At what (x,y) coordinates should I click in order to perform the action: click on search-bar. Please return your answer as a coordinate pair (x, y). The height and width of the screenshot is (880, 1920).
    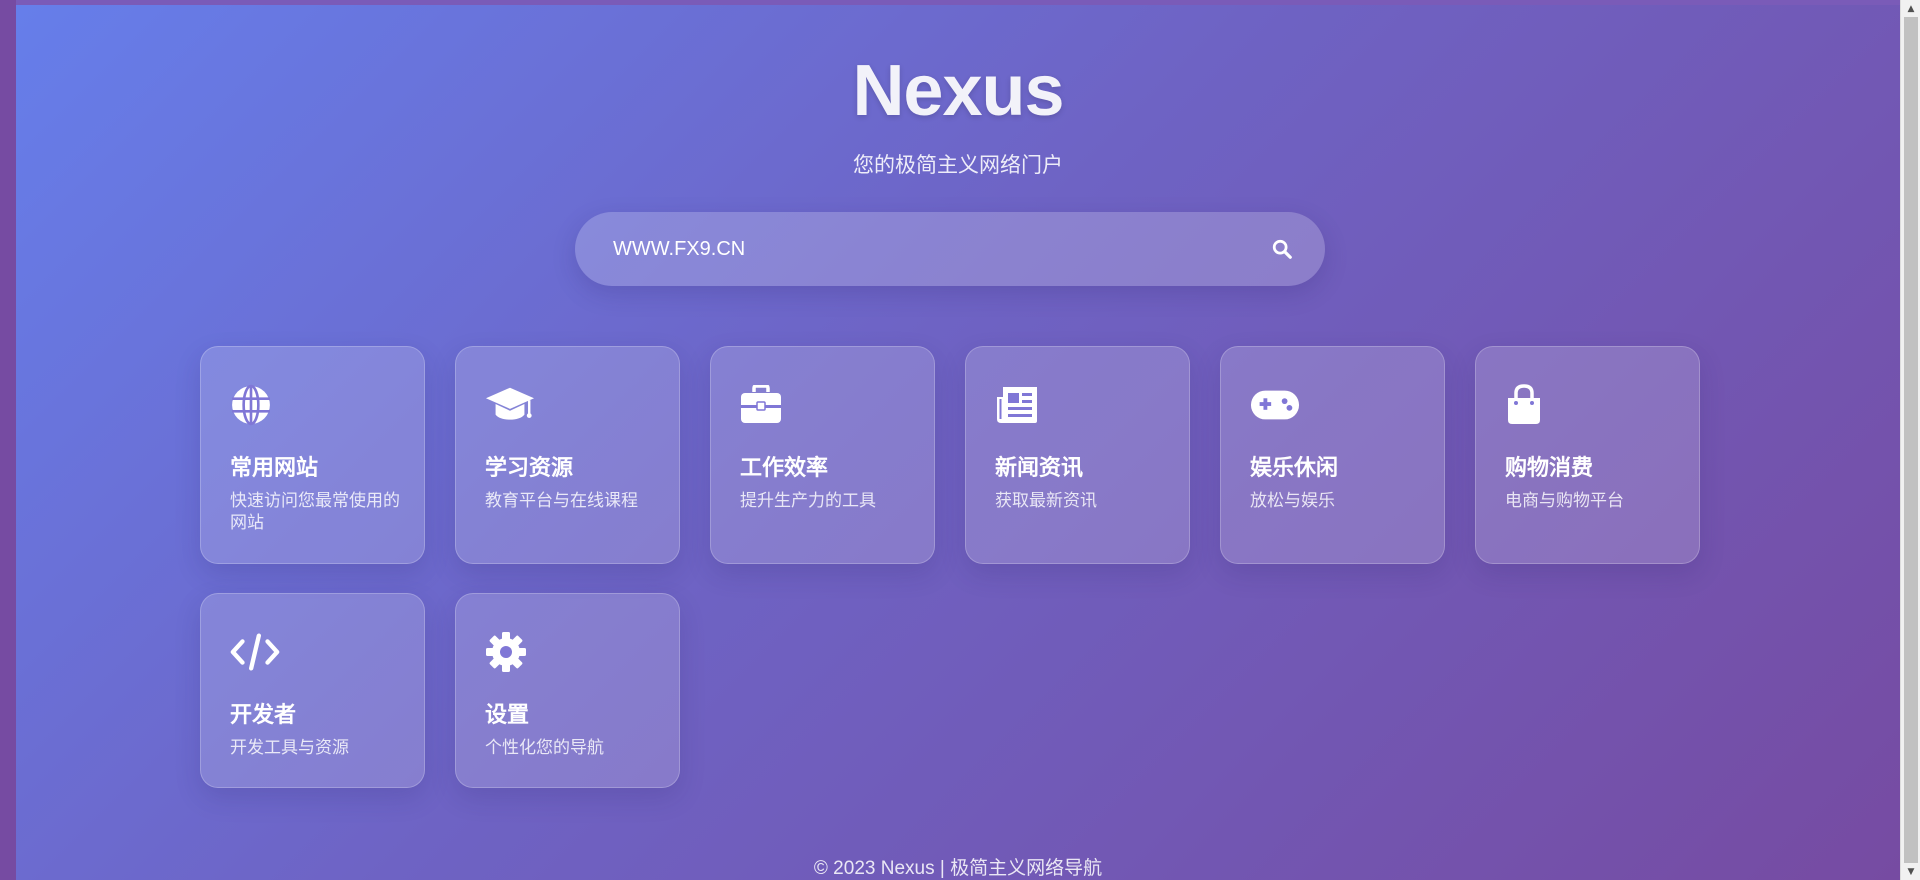
    Looking at the image, I should click on (950, 249).